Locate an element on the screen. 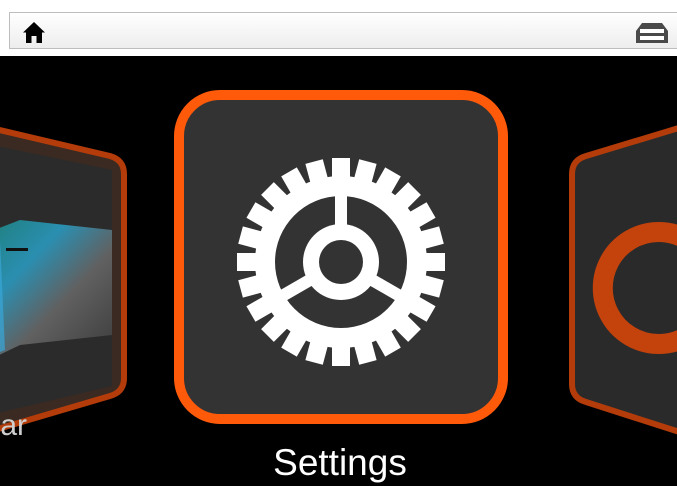 The image size is (677, 486). connection-icon is located at coordinates (652, 33).